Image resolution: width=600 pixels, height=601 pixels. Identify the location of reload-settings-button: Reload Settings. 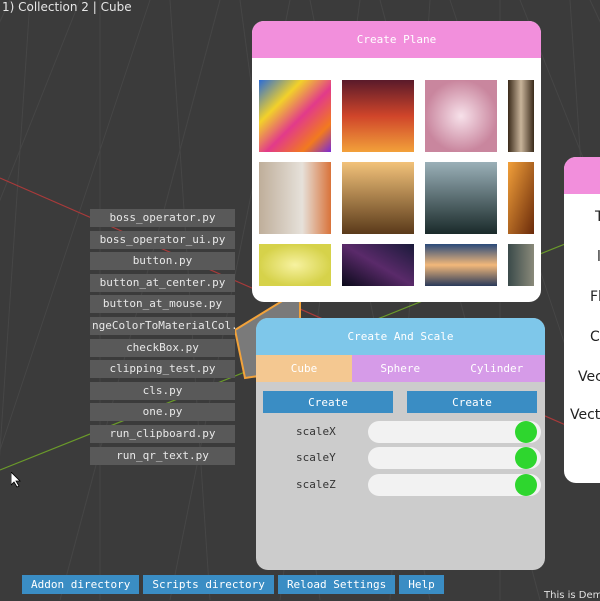
(336, 584).